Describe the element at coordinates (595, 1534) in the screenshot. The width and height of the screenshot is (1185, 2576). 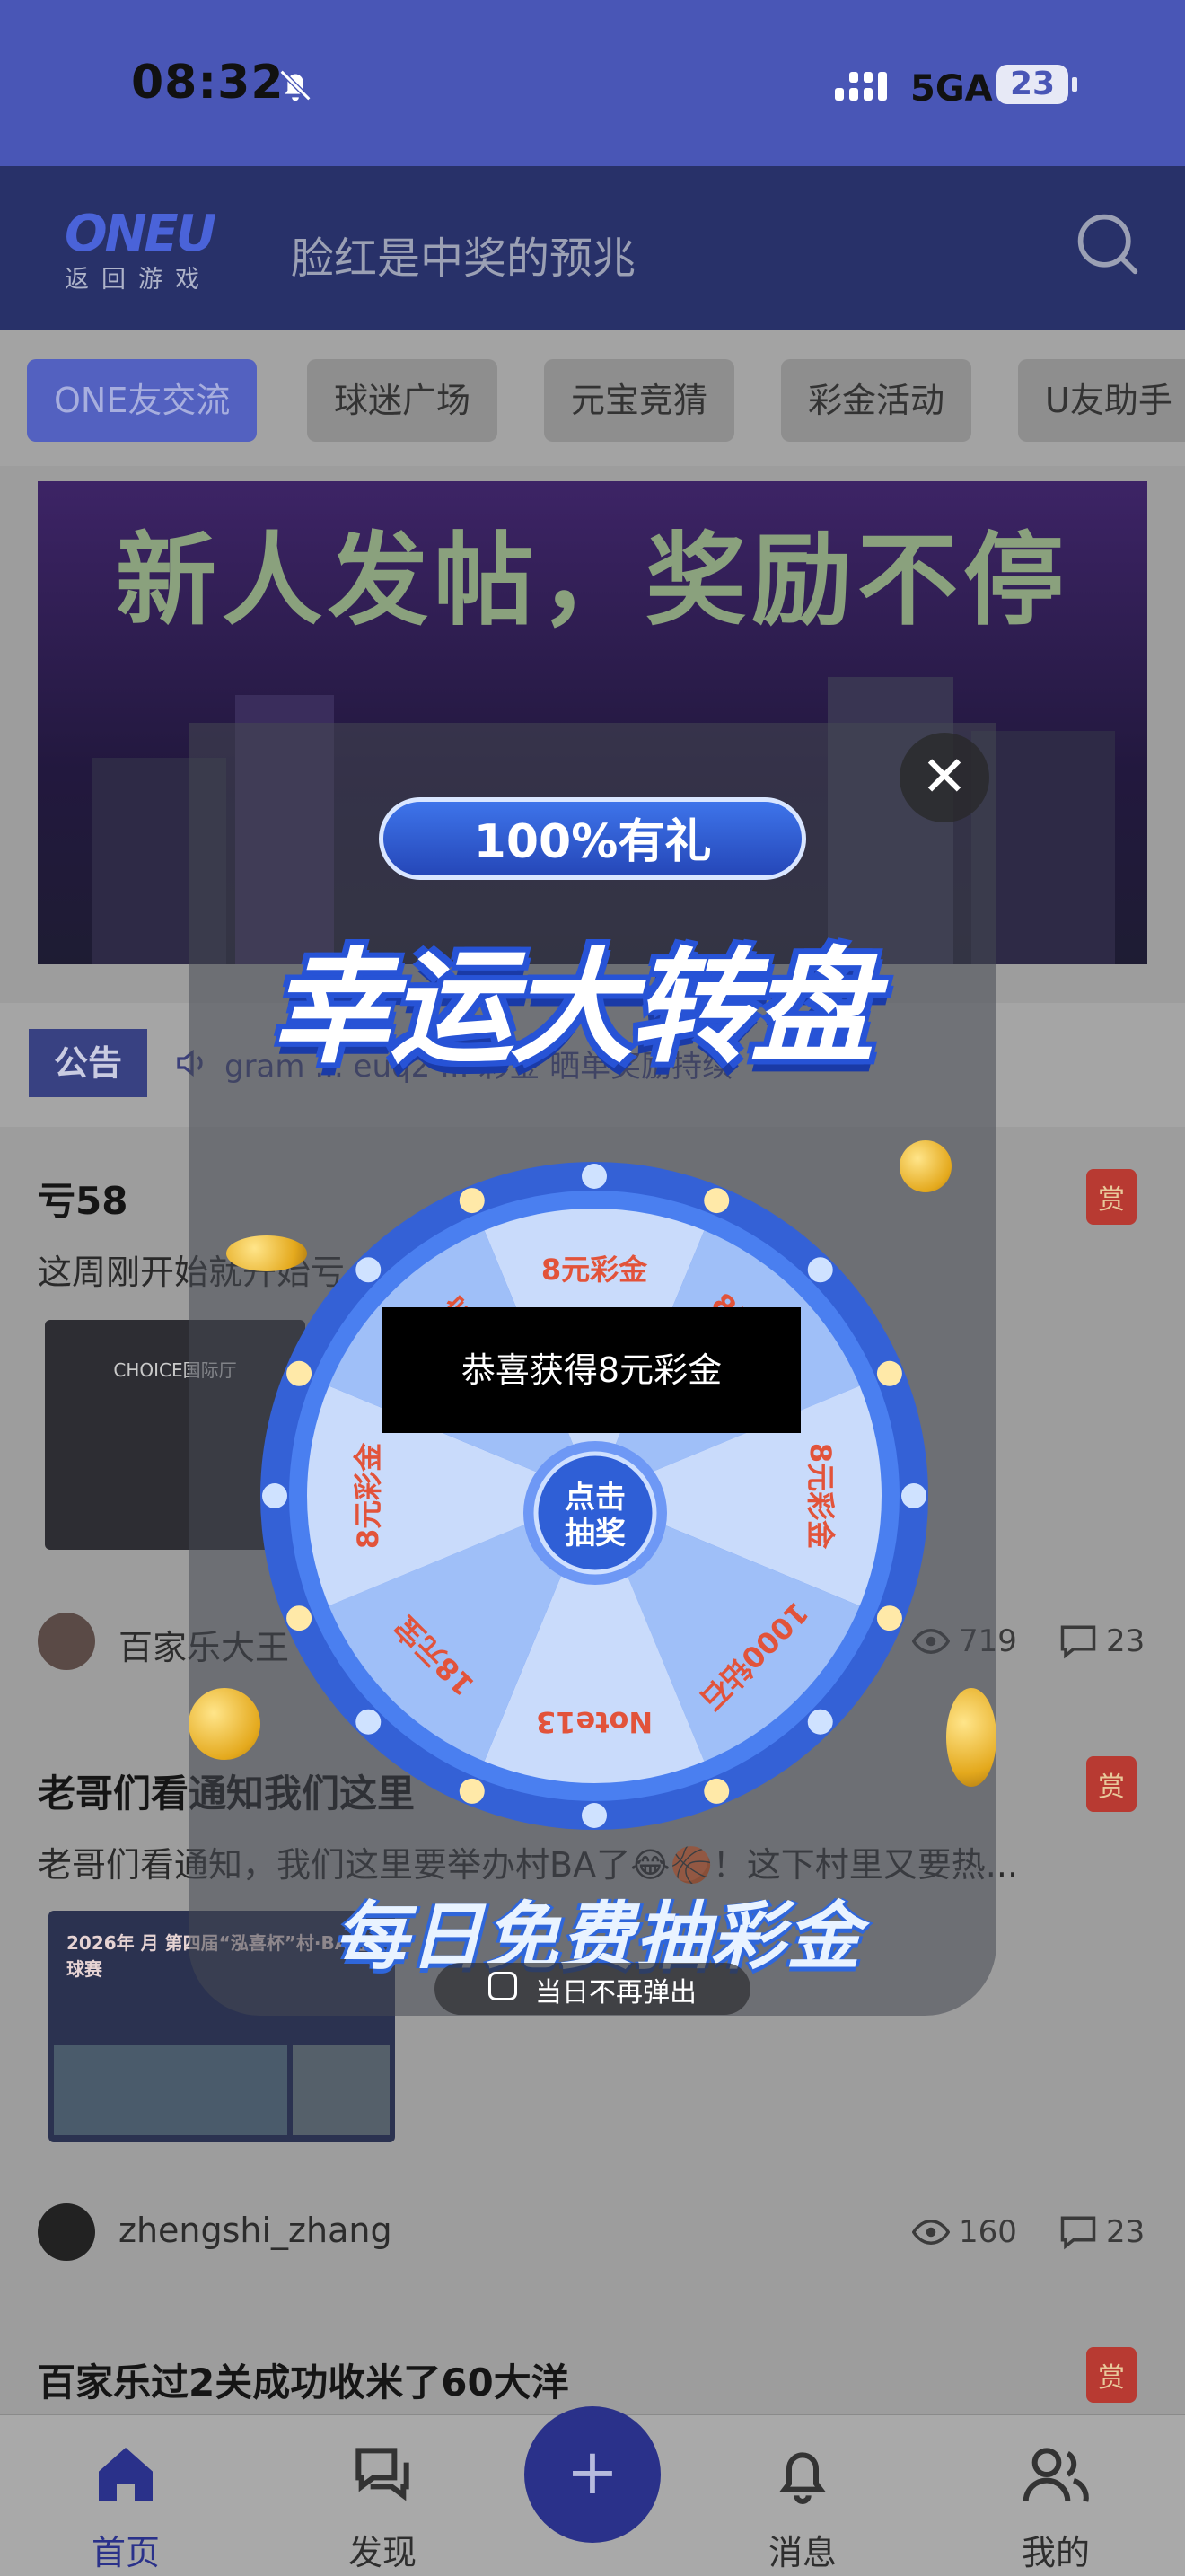
I see `spin-label-line: 抽奖` at that location.